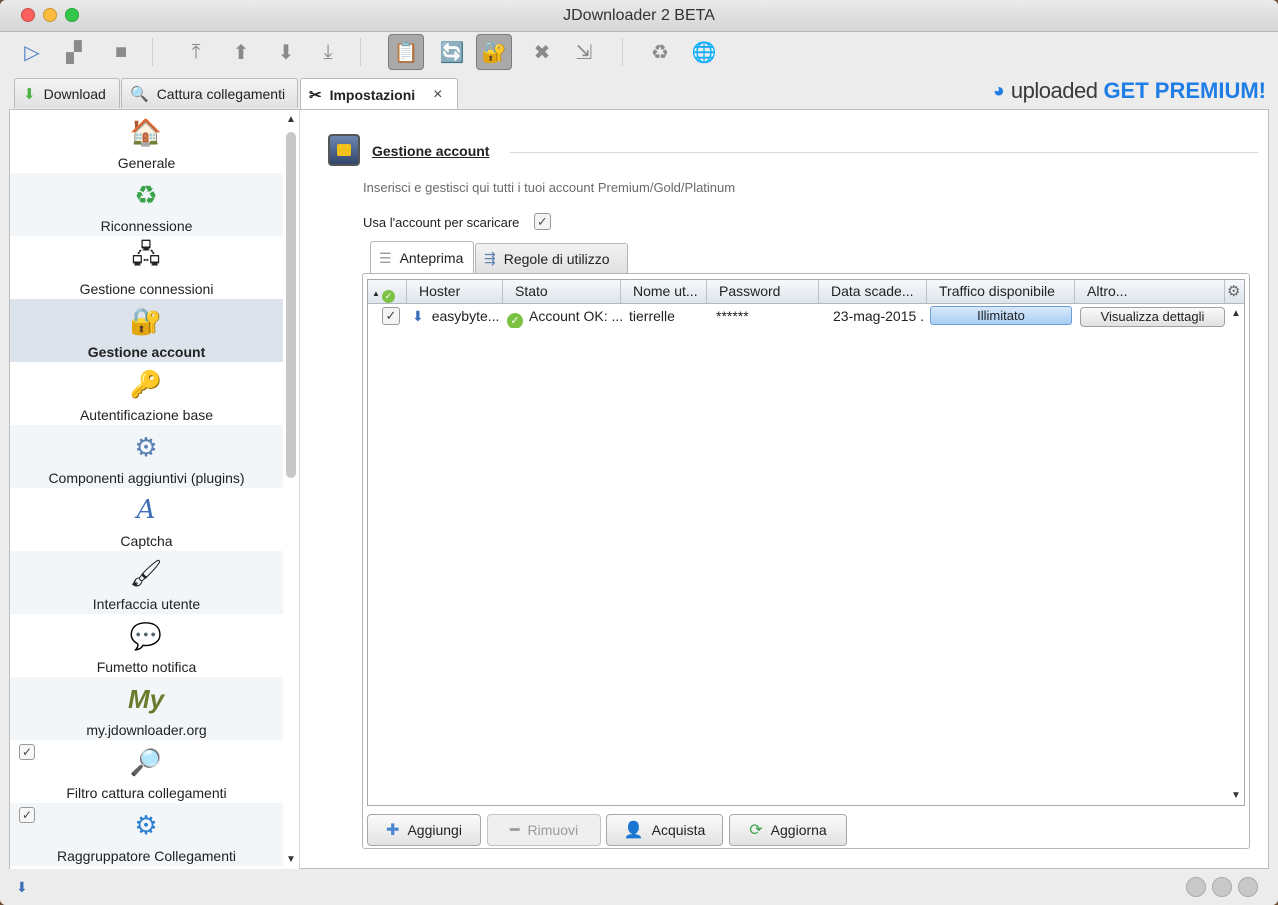  I want to click on column-settings-gear-icon: ⚙, so click(1234, 291).